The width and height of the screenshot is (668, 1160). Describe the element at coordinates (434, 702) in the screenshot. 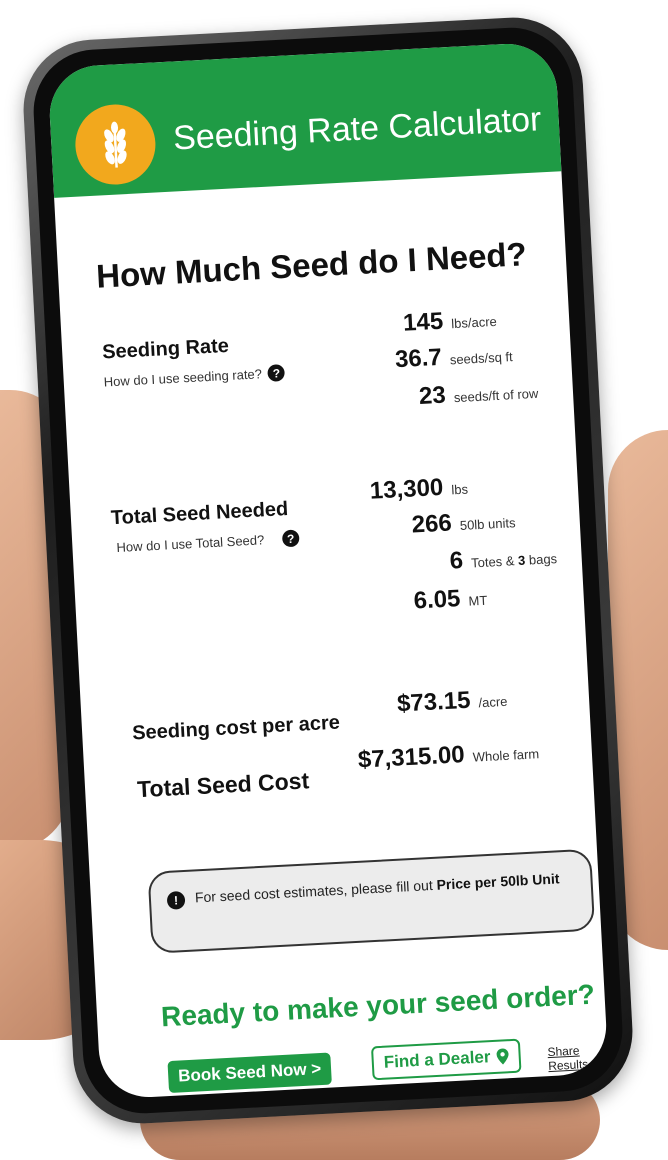

I see `value-number: $73.15` at that location.